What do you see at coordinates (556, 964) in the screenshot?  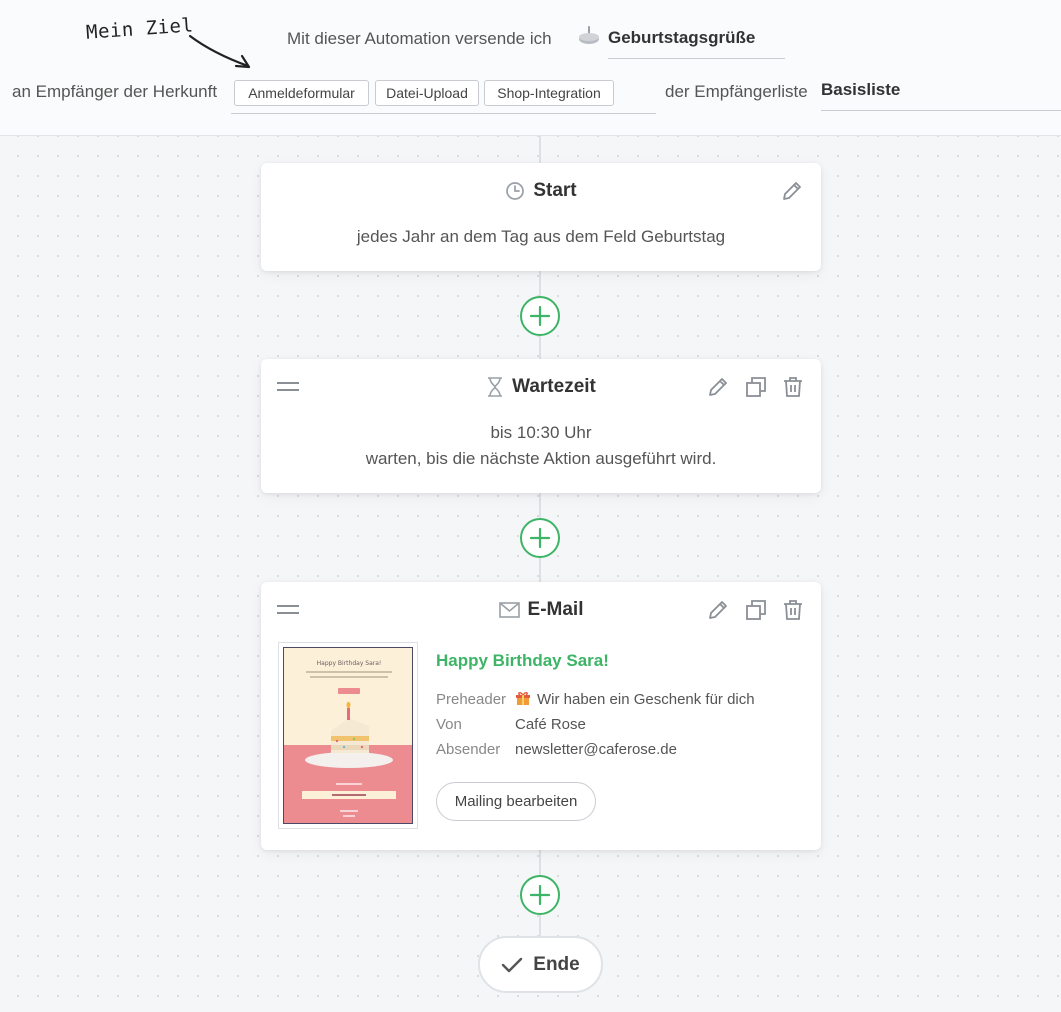 I see `end-label: Ende` at bounding box center [556, 964].